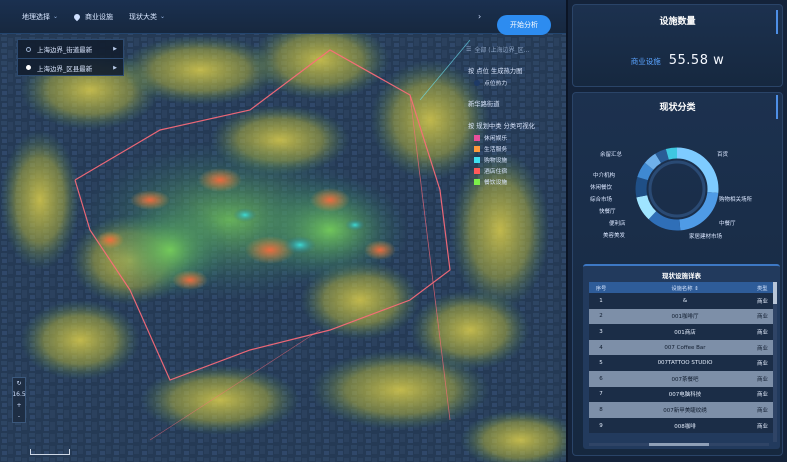 This screenshot has height=462, width=787. I want to click on dropdown-item-district: 上海边界_区县最新 ▶, so click(70, 67).